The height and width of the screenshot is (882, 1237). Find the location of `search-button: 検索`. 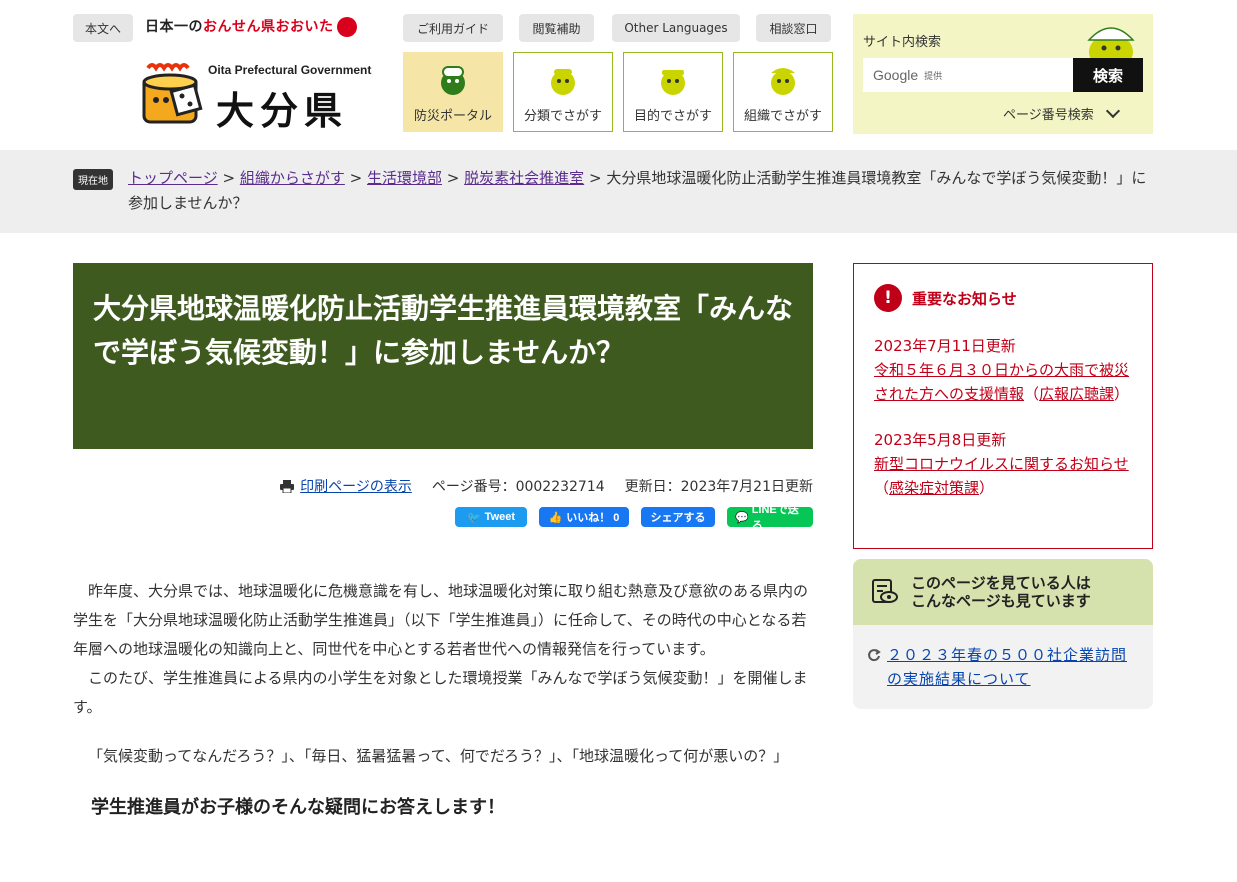

search-button: 検索 is located at coordinates (1108, 75).